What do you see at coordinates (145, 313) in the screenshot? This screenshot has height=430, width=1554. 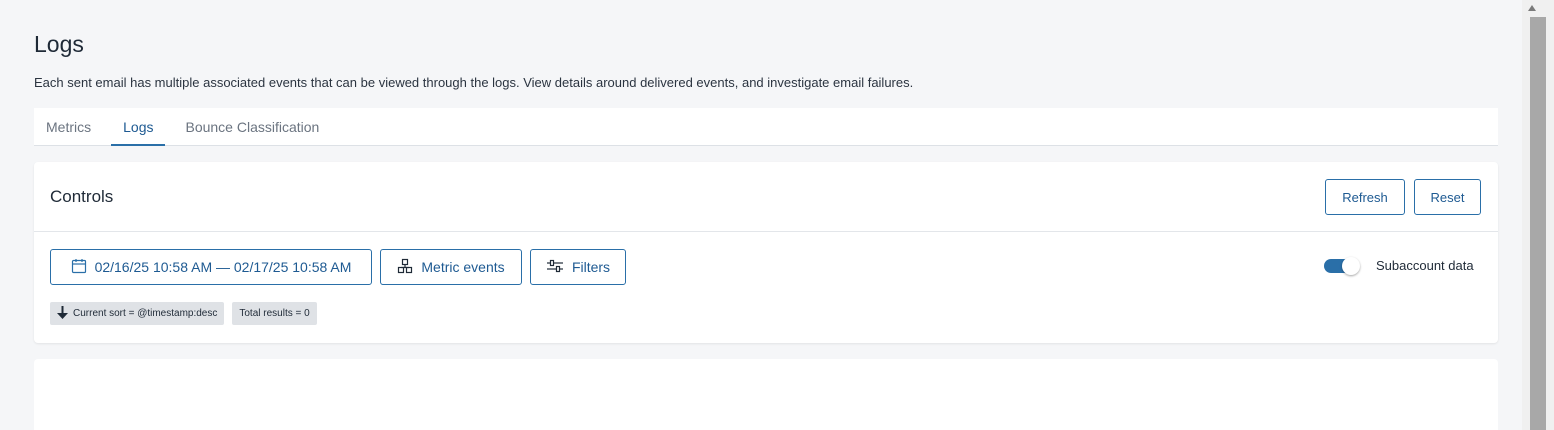 I see `sort-chip-label: Current sort = @timestamp:desc` at bounding box center [145, 313].